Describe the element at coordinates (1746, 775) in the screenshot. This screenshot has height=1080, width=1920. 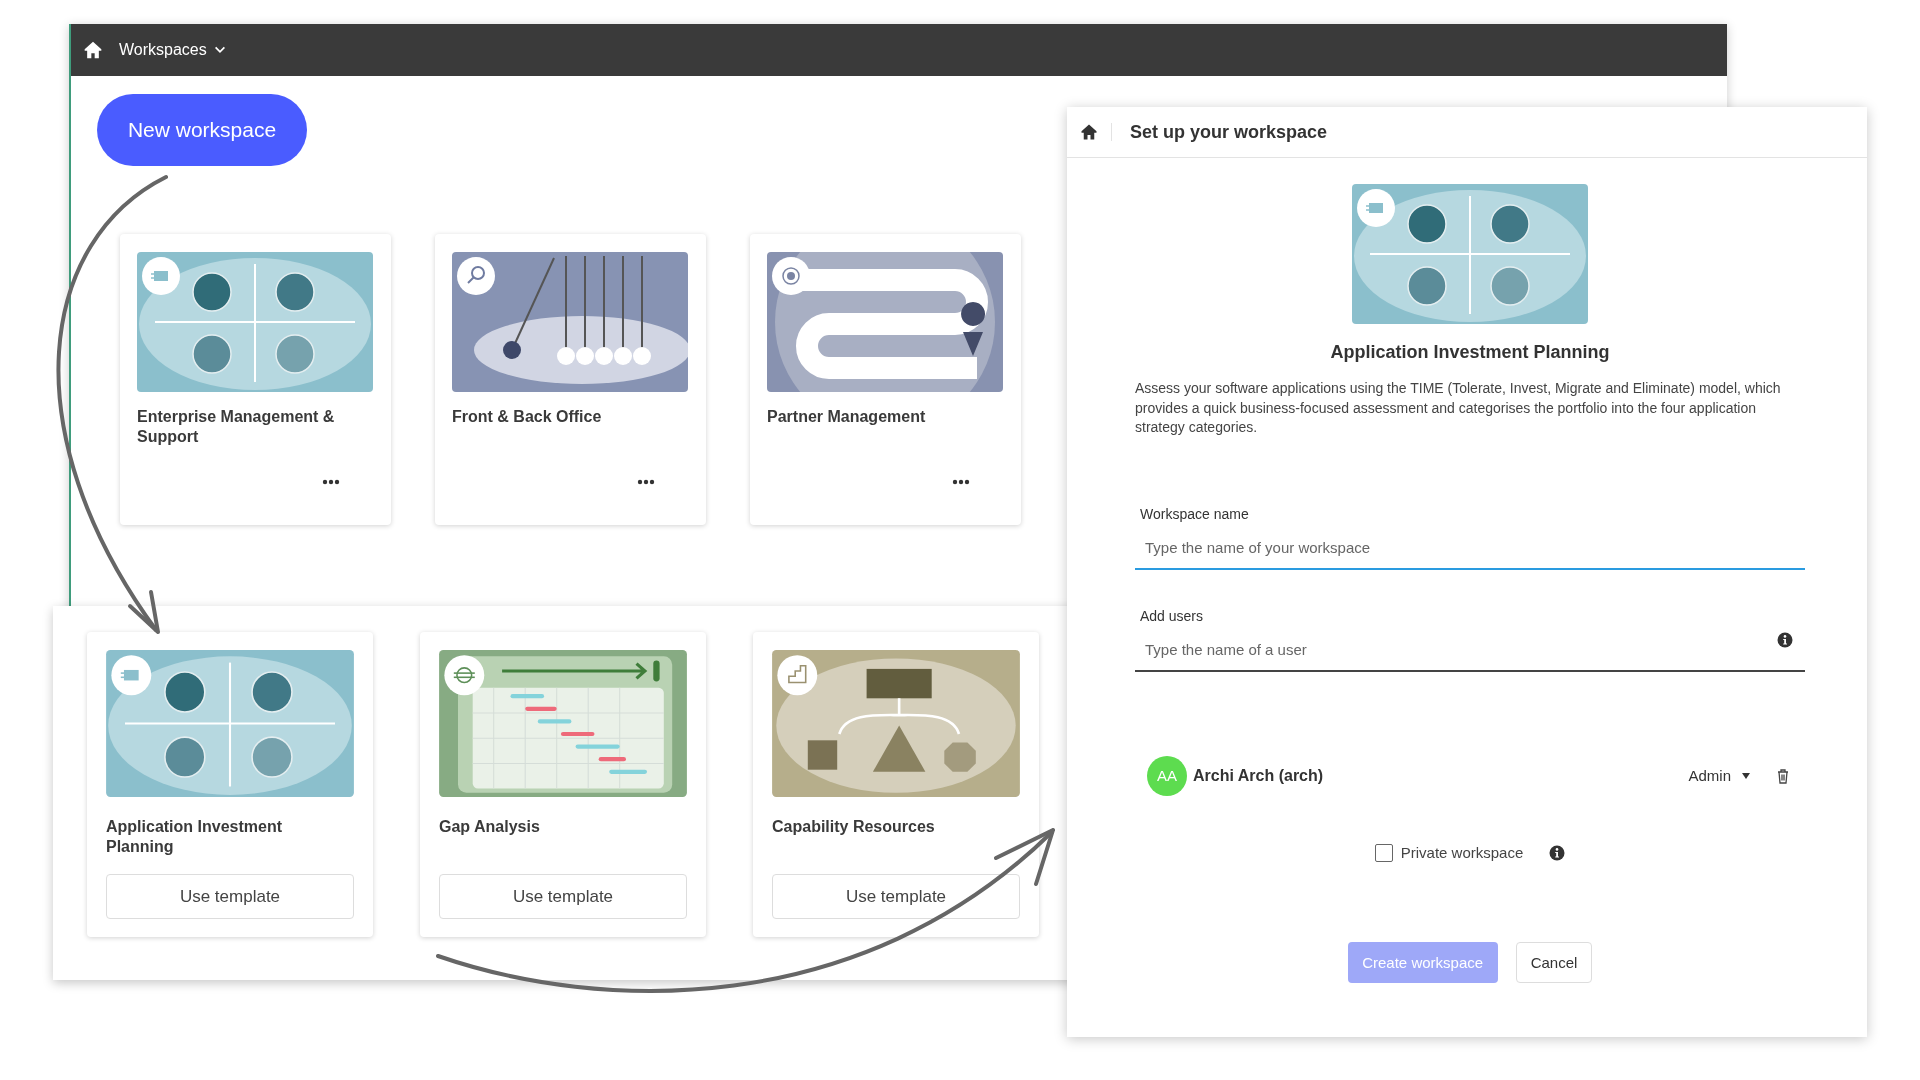
I see `caret-icon` at that location.